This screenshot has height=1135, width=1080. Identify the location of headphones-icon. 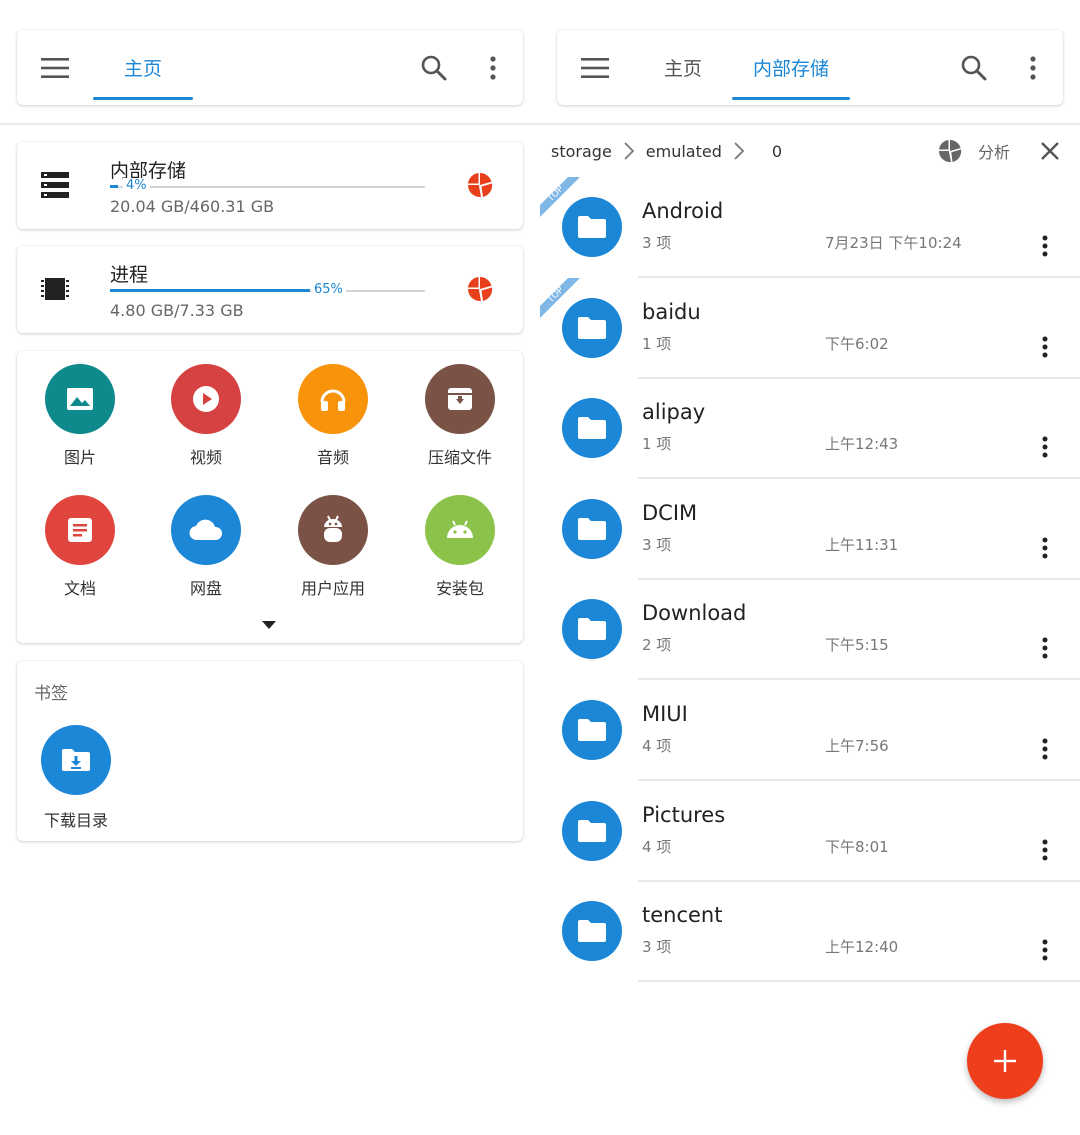
(333, 400).